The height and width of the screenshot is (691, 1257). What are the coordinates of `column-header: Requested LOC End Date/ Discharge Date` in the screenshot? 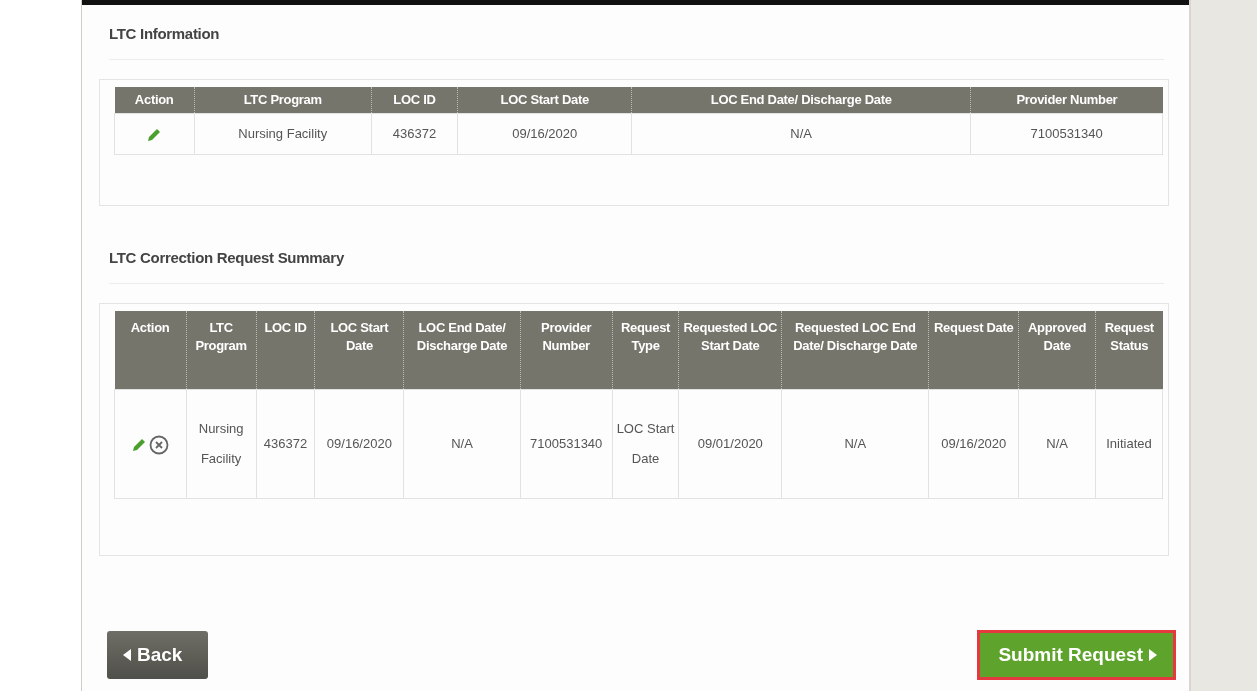 It's located at (855, 350).